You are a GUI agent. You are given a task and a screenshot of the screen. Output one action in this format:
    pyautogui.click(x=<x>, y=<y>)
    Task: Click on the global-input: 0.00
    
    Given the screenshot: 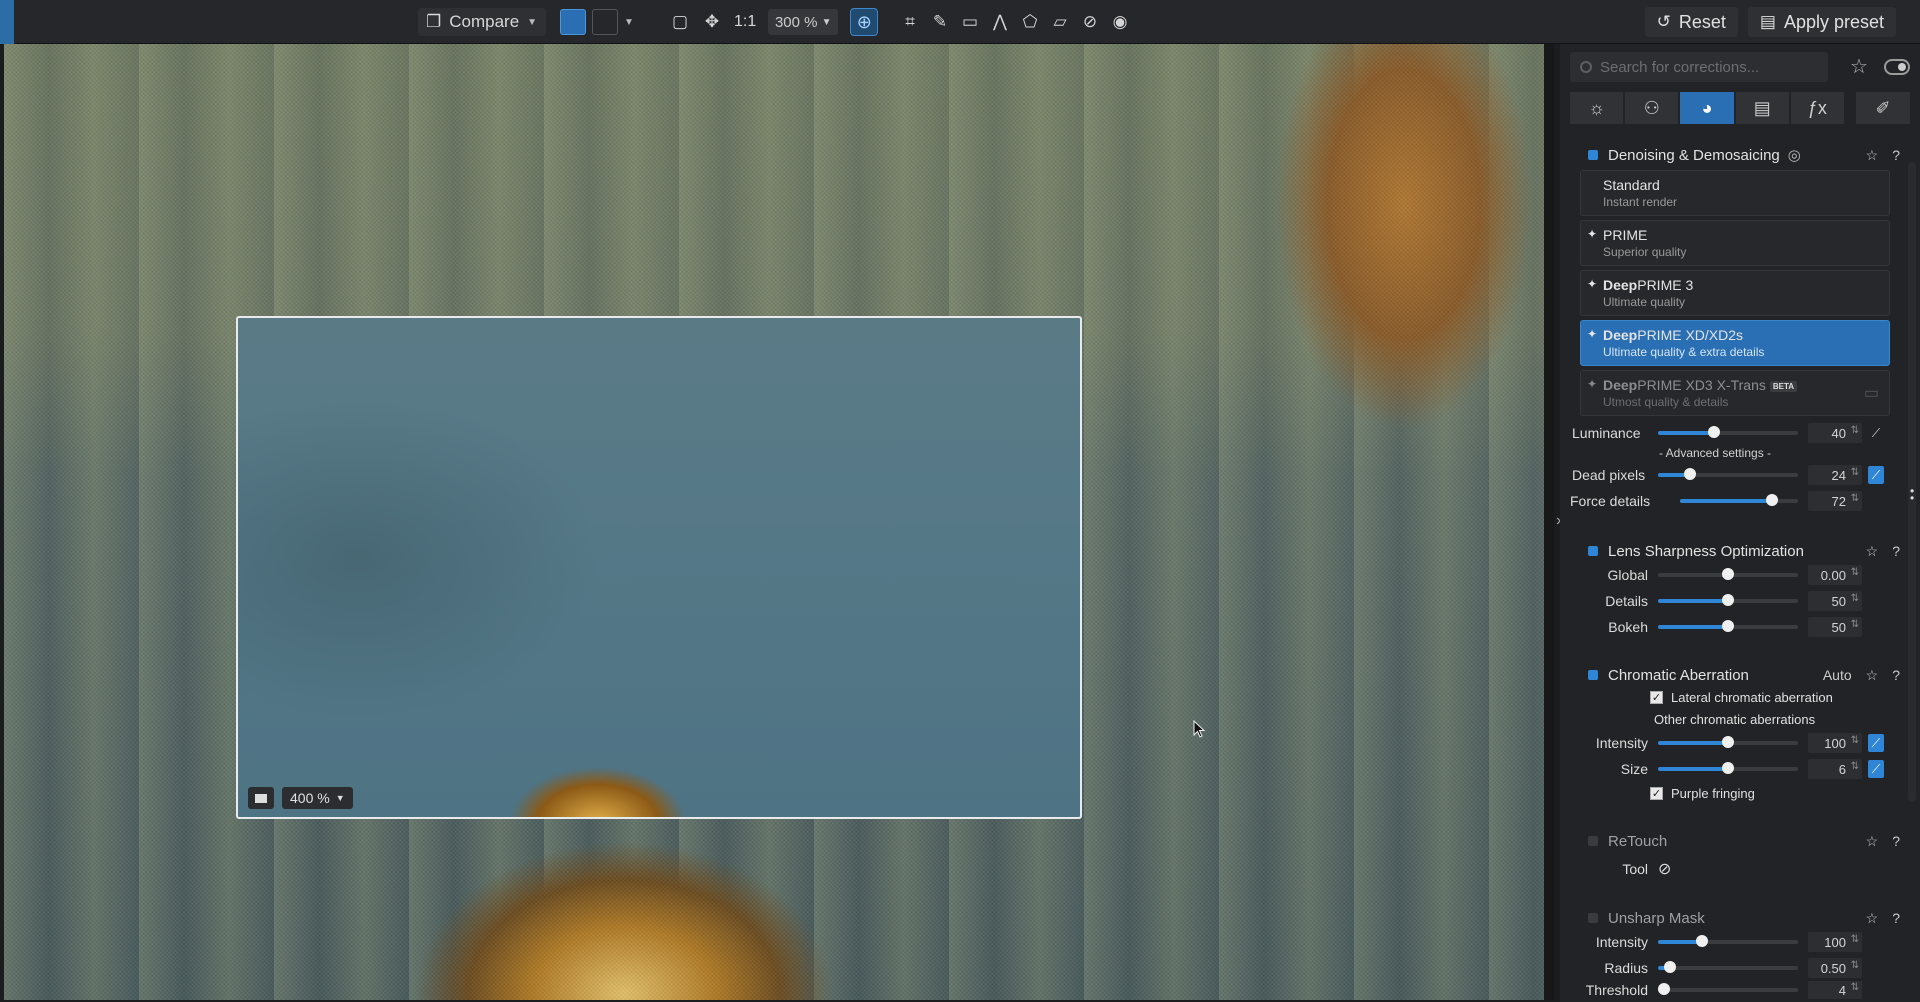 What is the action you would take?
    pyautogui.click(x=1835, y=575)
    